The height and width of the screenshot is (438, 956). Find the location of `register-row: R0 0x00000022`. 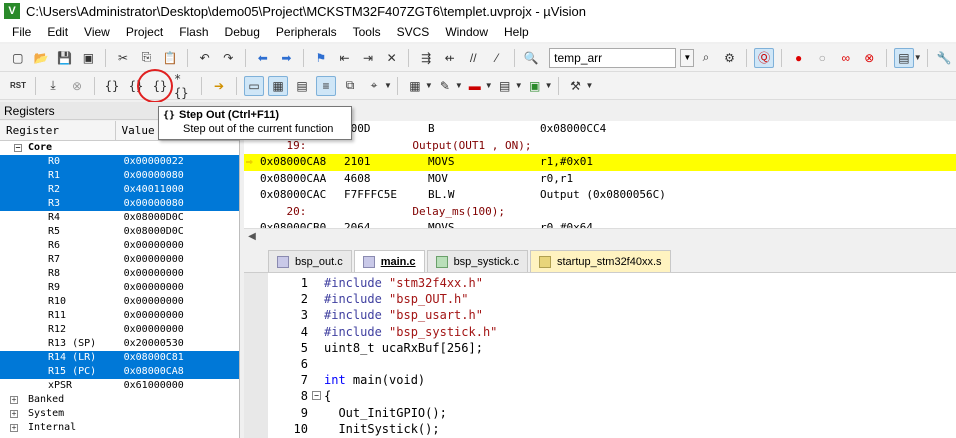

register-row: R0 0x00000022 is located at coordinates (119, 162).